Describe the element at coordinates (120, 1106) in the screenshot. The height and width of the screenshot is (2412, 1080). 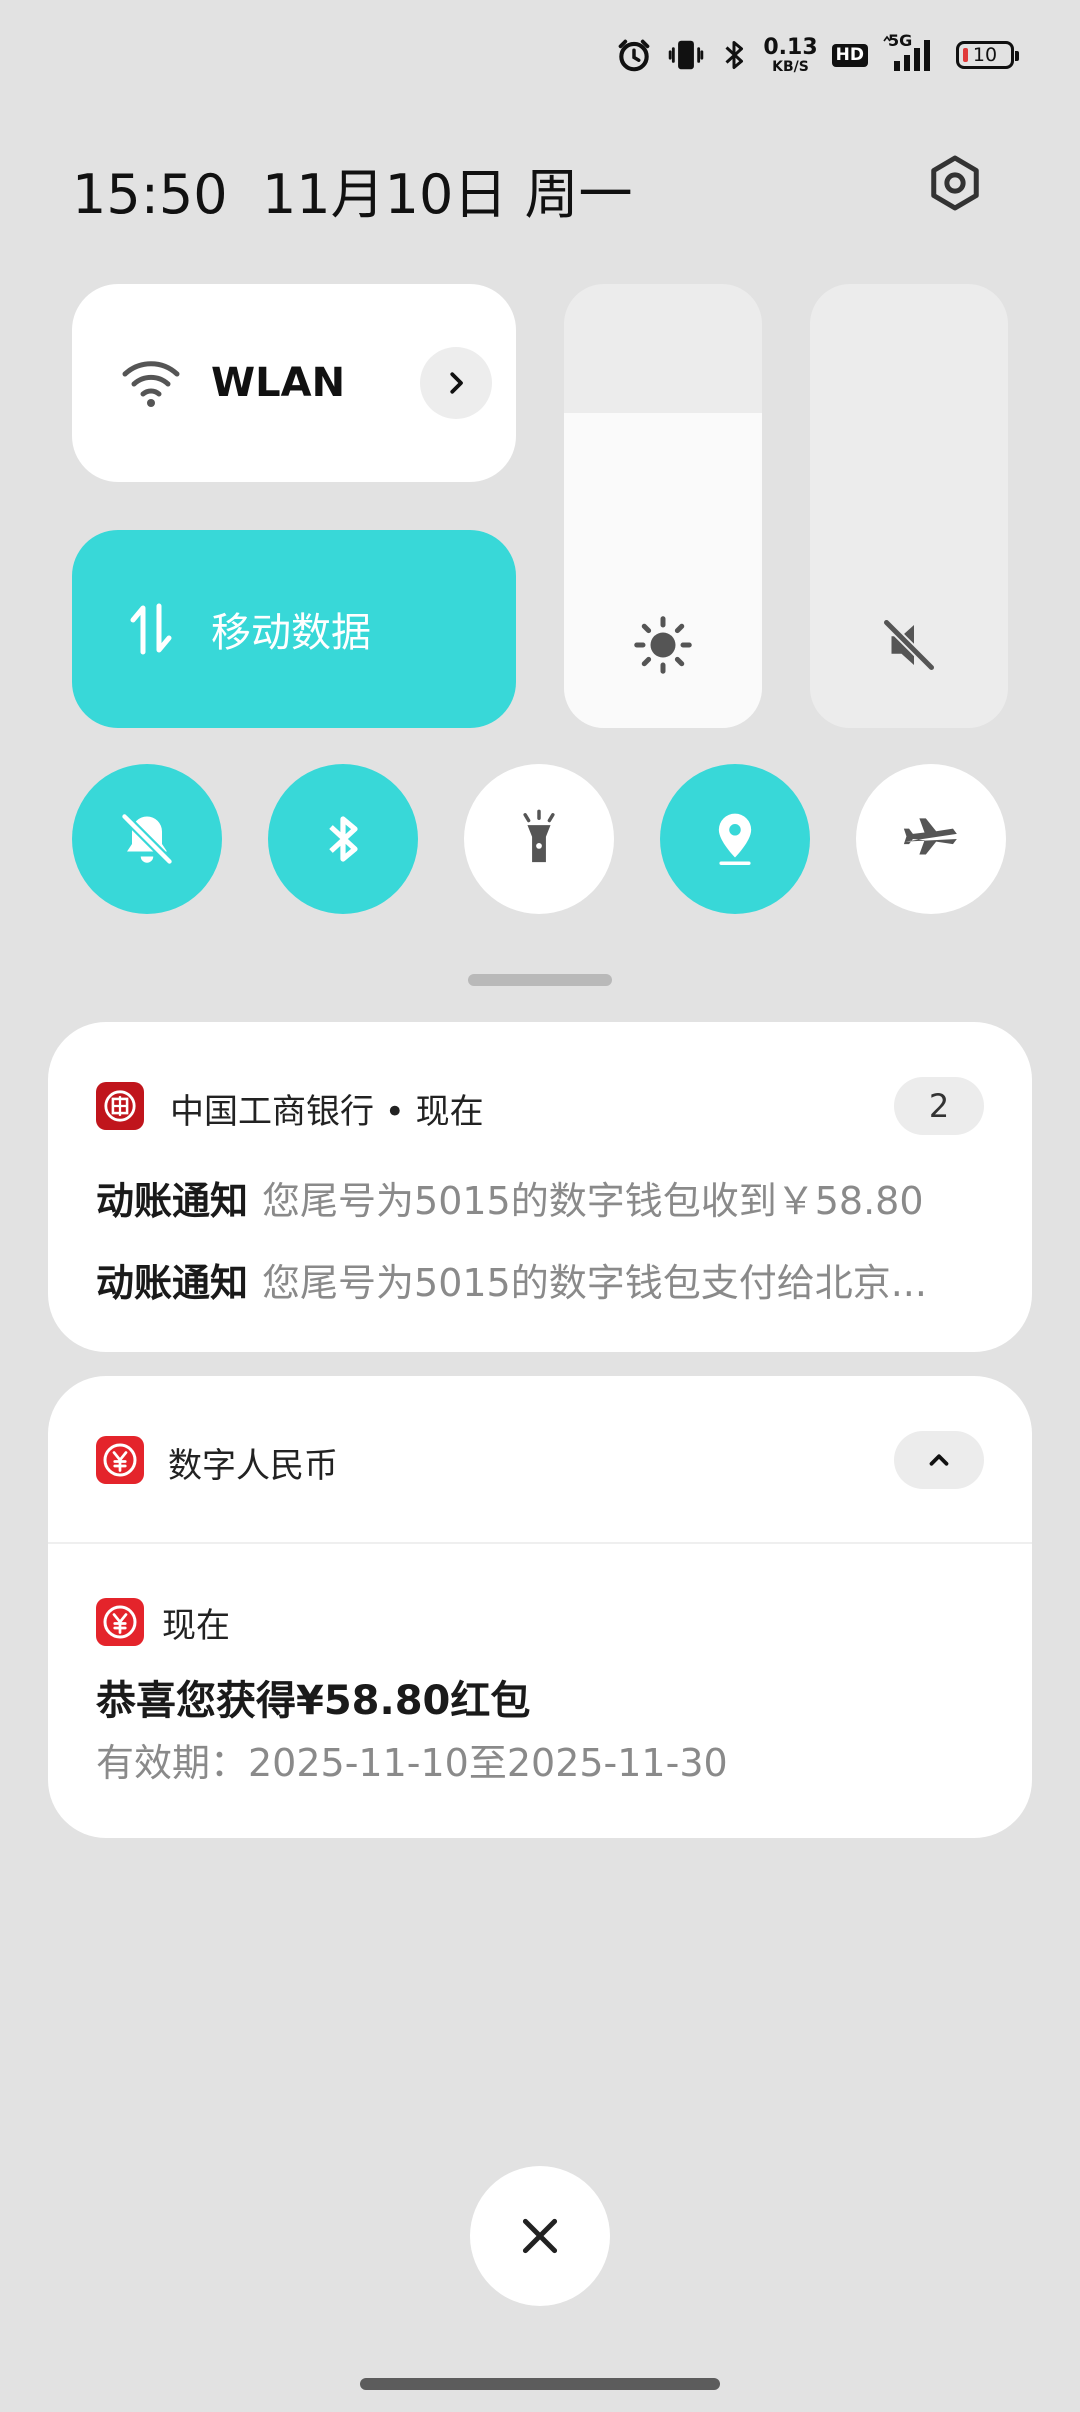
I see `icbc-logo-icon` at that location.